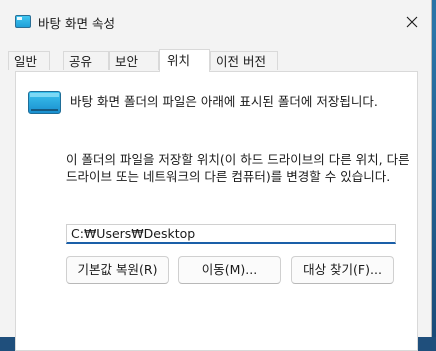  Describe the element at coordinates (86, 60) in the screenshot. I see `tab-sharing: 공유` at that location.